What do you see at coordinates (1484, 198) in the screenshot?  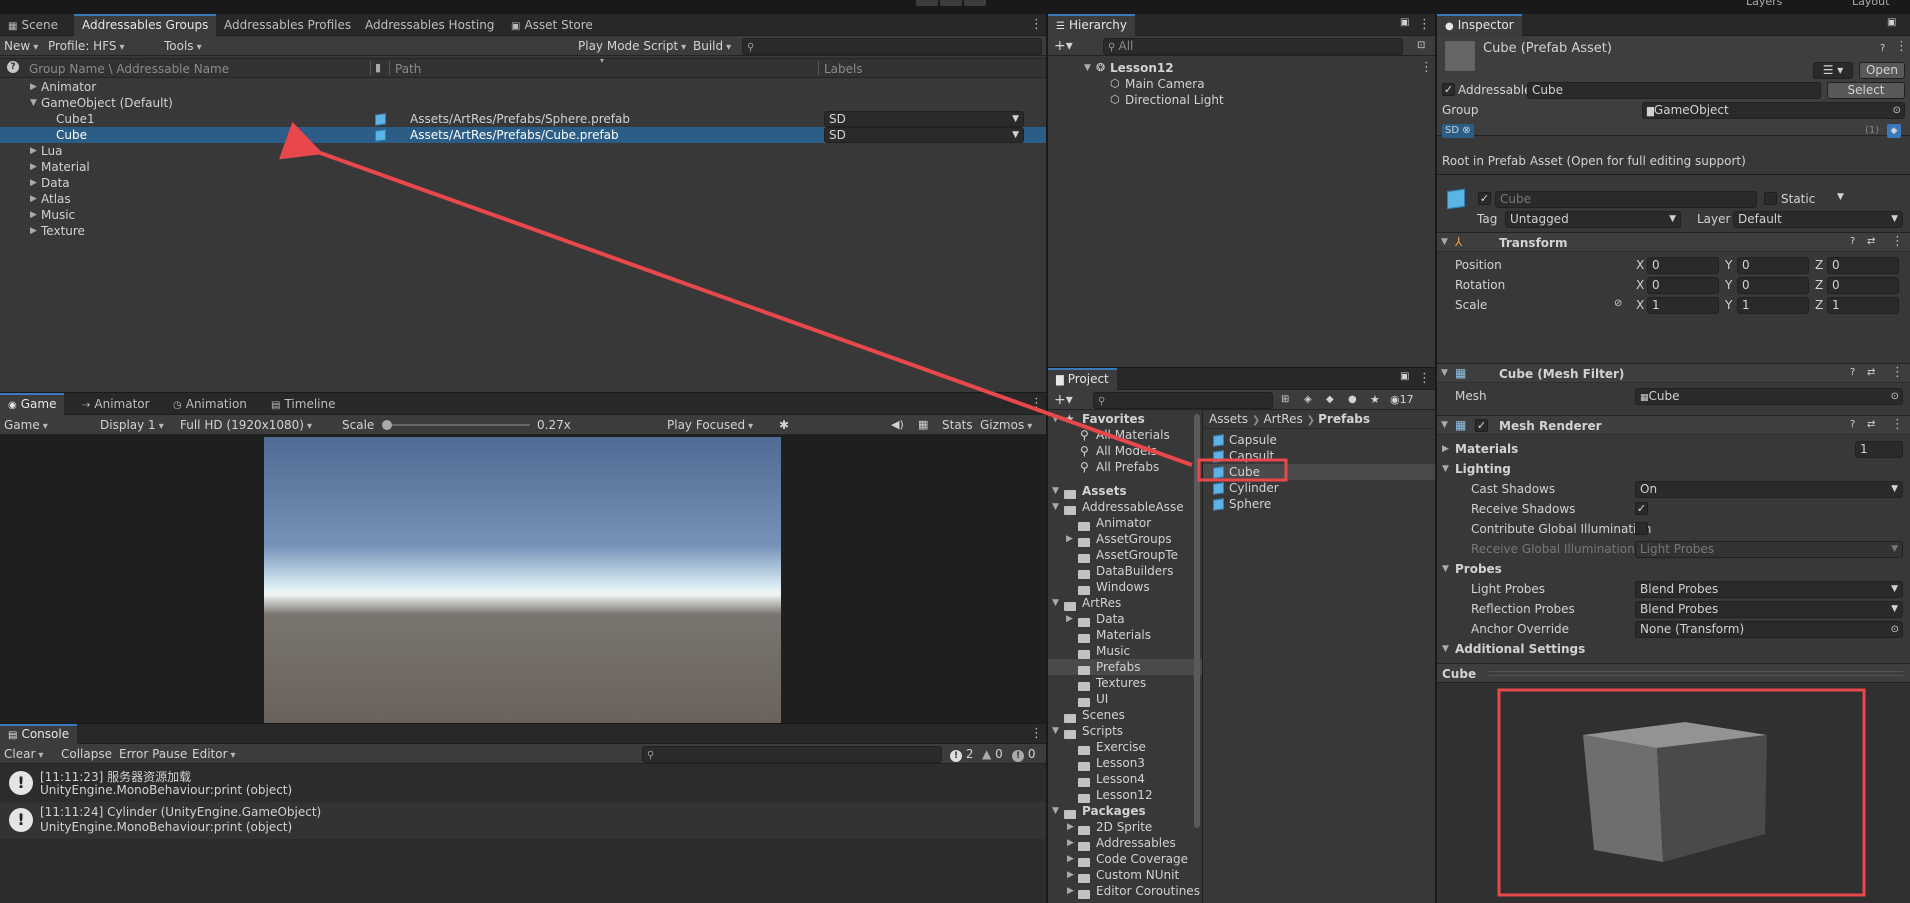 I see `active-checkbox: ✓` at bounding box center [1484, 198].